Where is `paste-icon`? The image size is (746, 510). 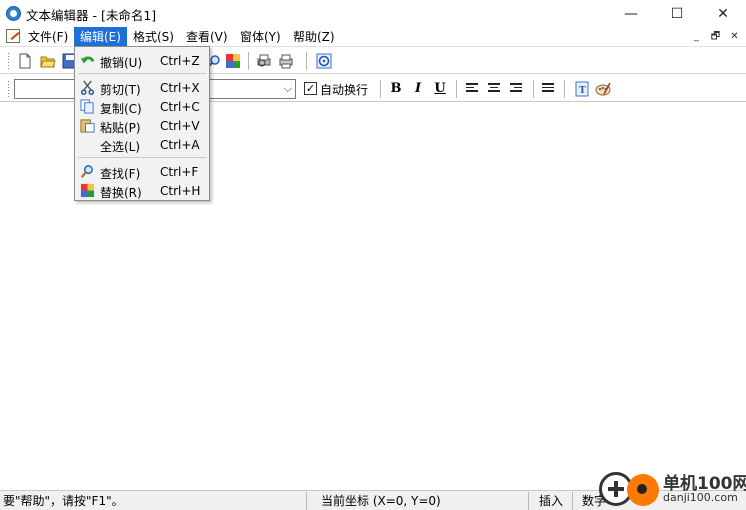
paste-icon is located at coordinates (87, 126).